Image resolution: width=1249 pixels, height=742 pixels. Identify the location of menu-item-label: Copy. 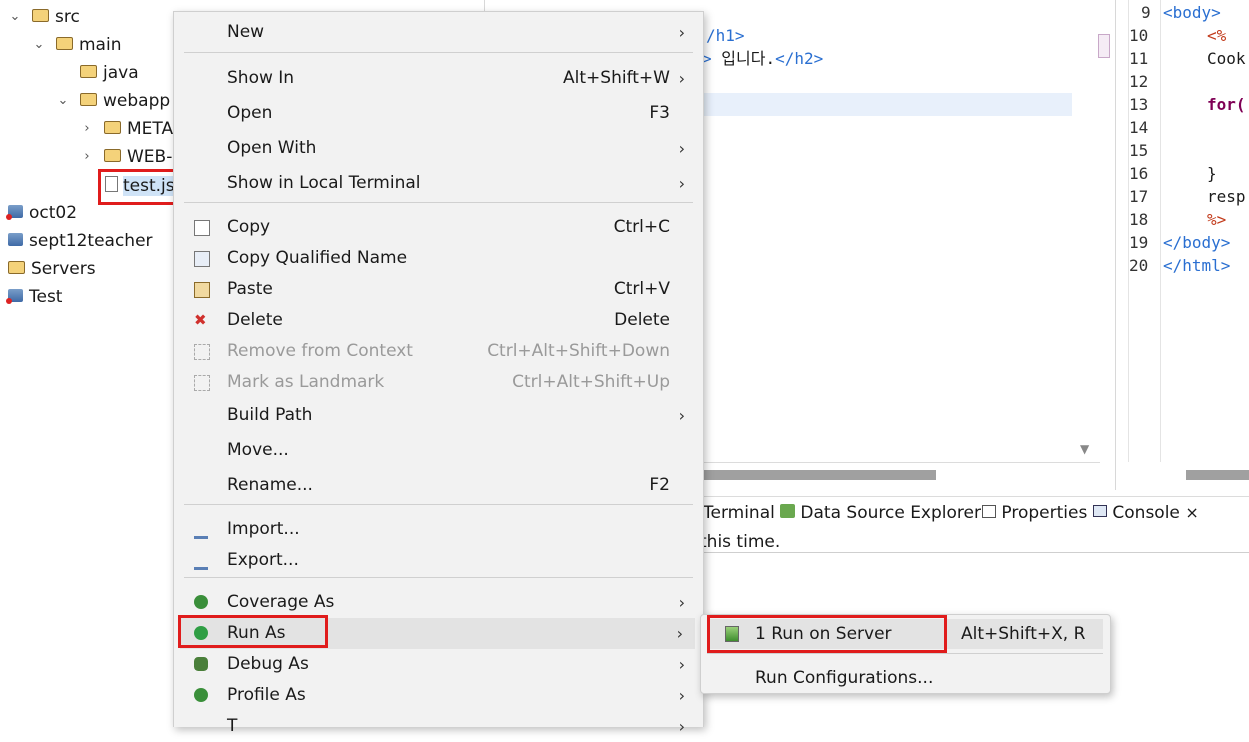
(249, 227).